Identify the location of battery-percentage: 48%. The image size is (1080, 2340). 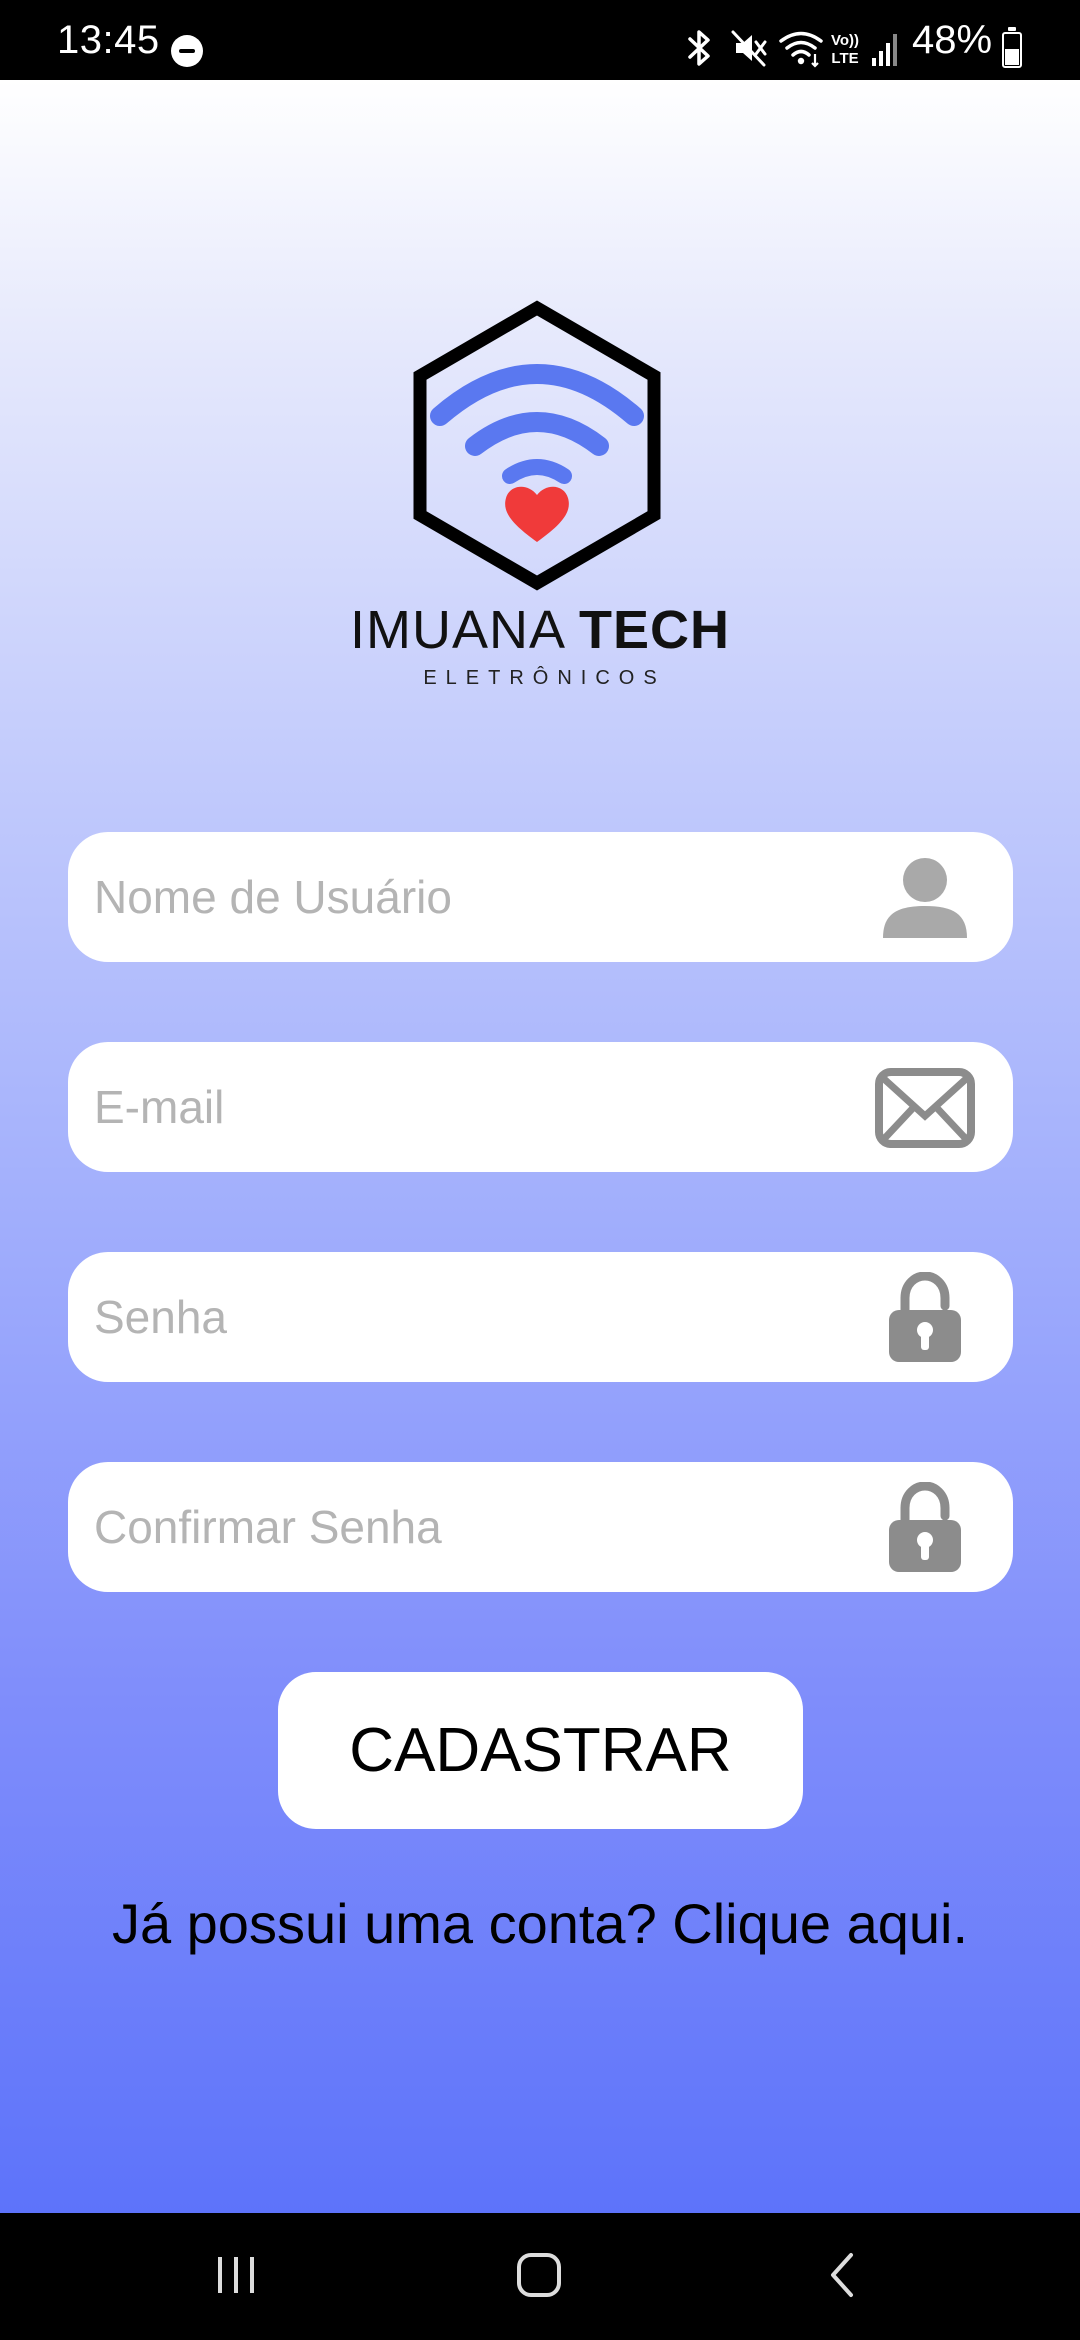
(952, 40).